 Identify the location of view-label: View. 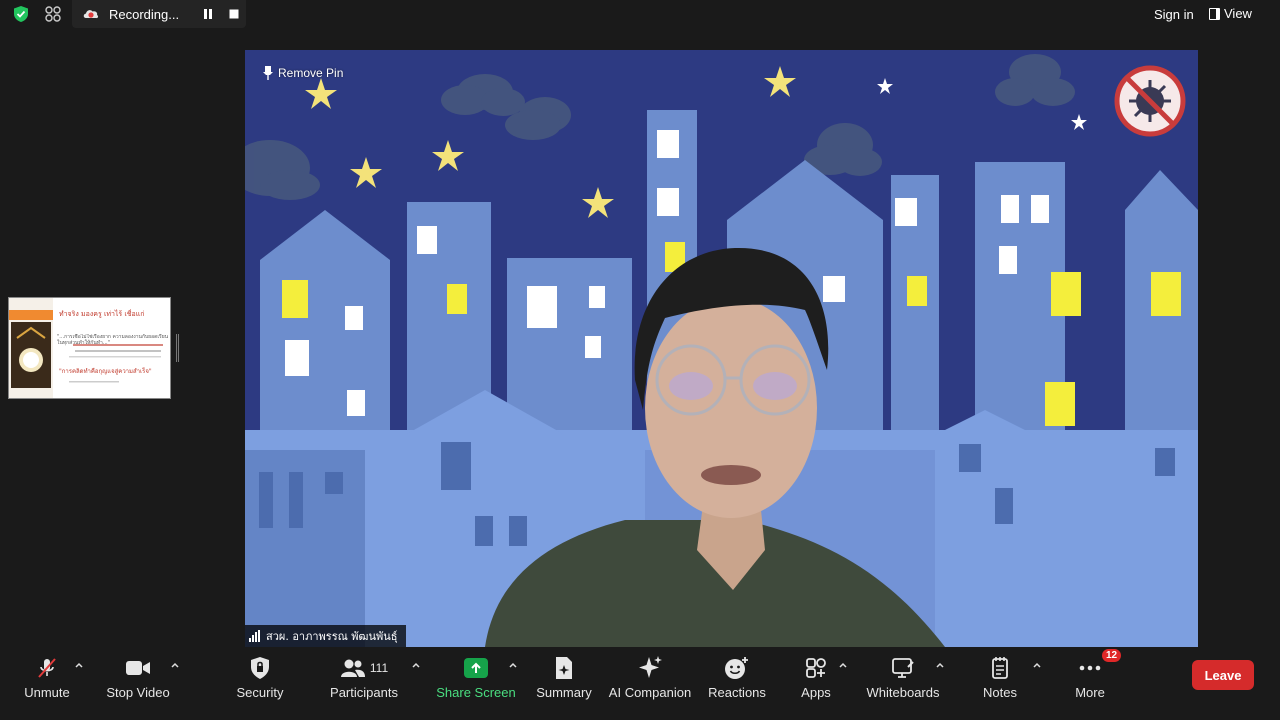
(1238, 13).